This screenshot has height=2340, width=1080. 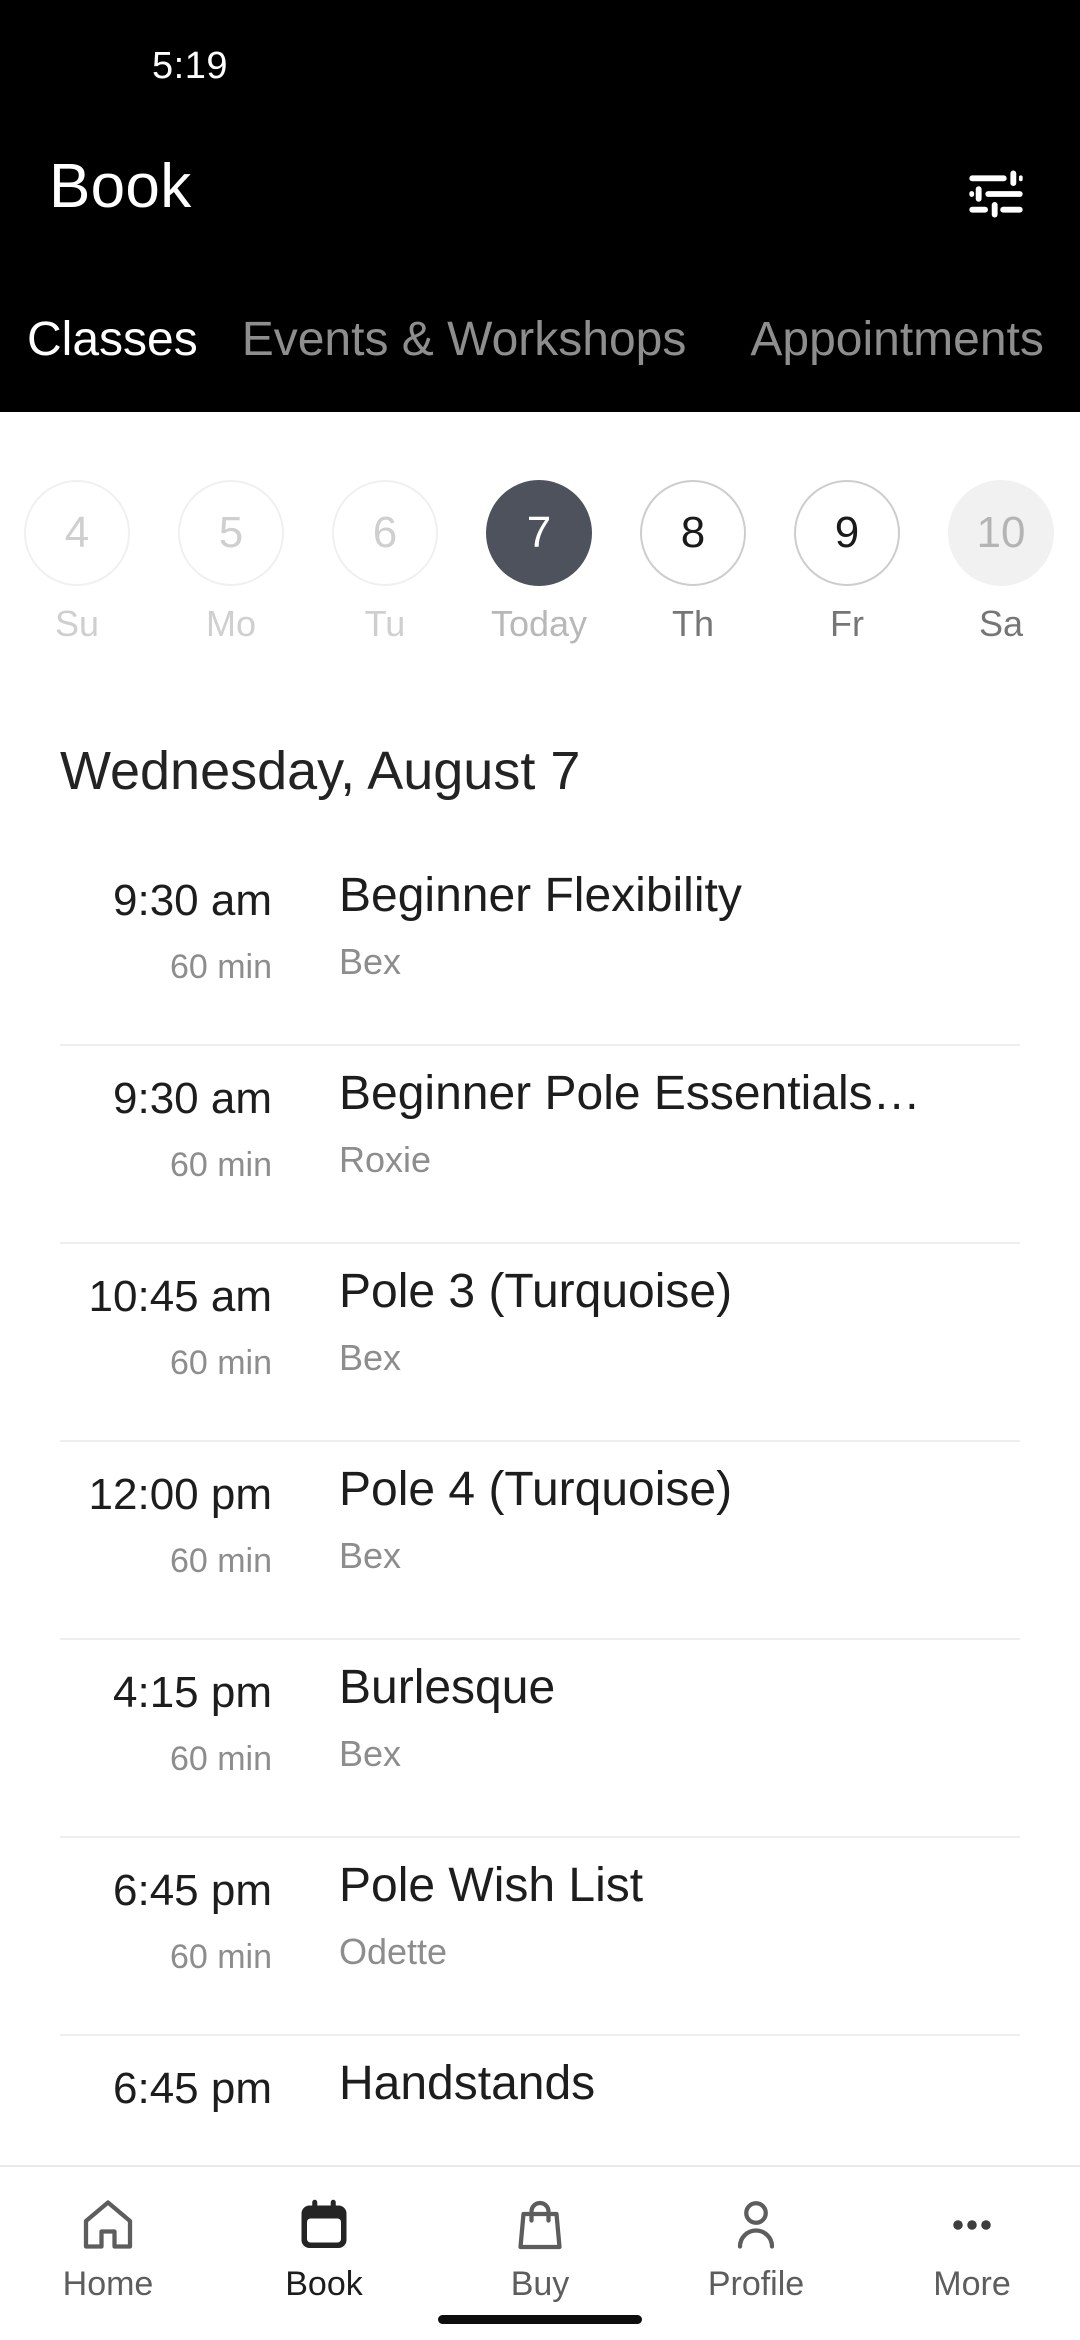 I want to click on tab-events-workshops: Events & Workshops, so click(x=464, y=325).